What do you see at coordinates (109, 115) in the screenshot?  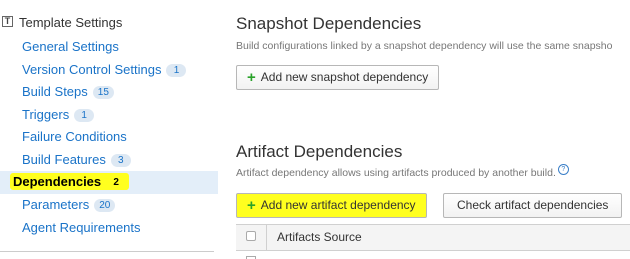 I see `sidebar-item-triggers: Triggers 1` at bounding box center [109, 115].